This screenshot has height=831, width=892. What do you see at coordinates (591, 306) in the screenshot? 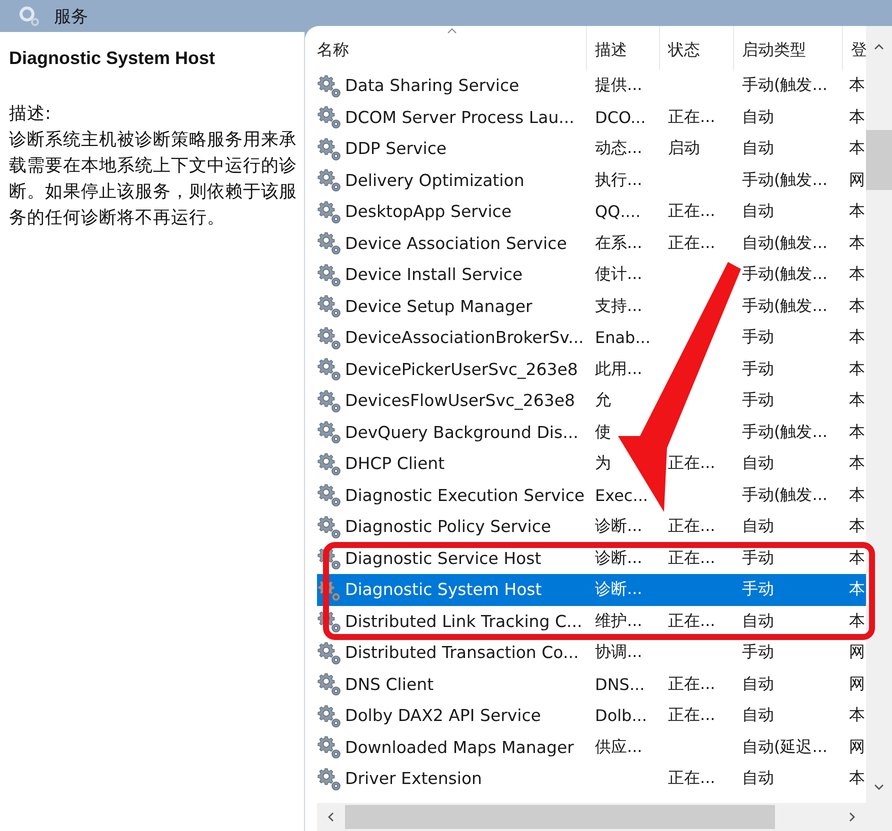
I see `service-row: Device Setup Manager 支持... 手动(触发... 本` at bounding box center [591, 306].